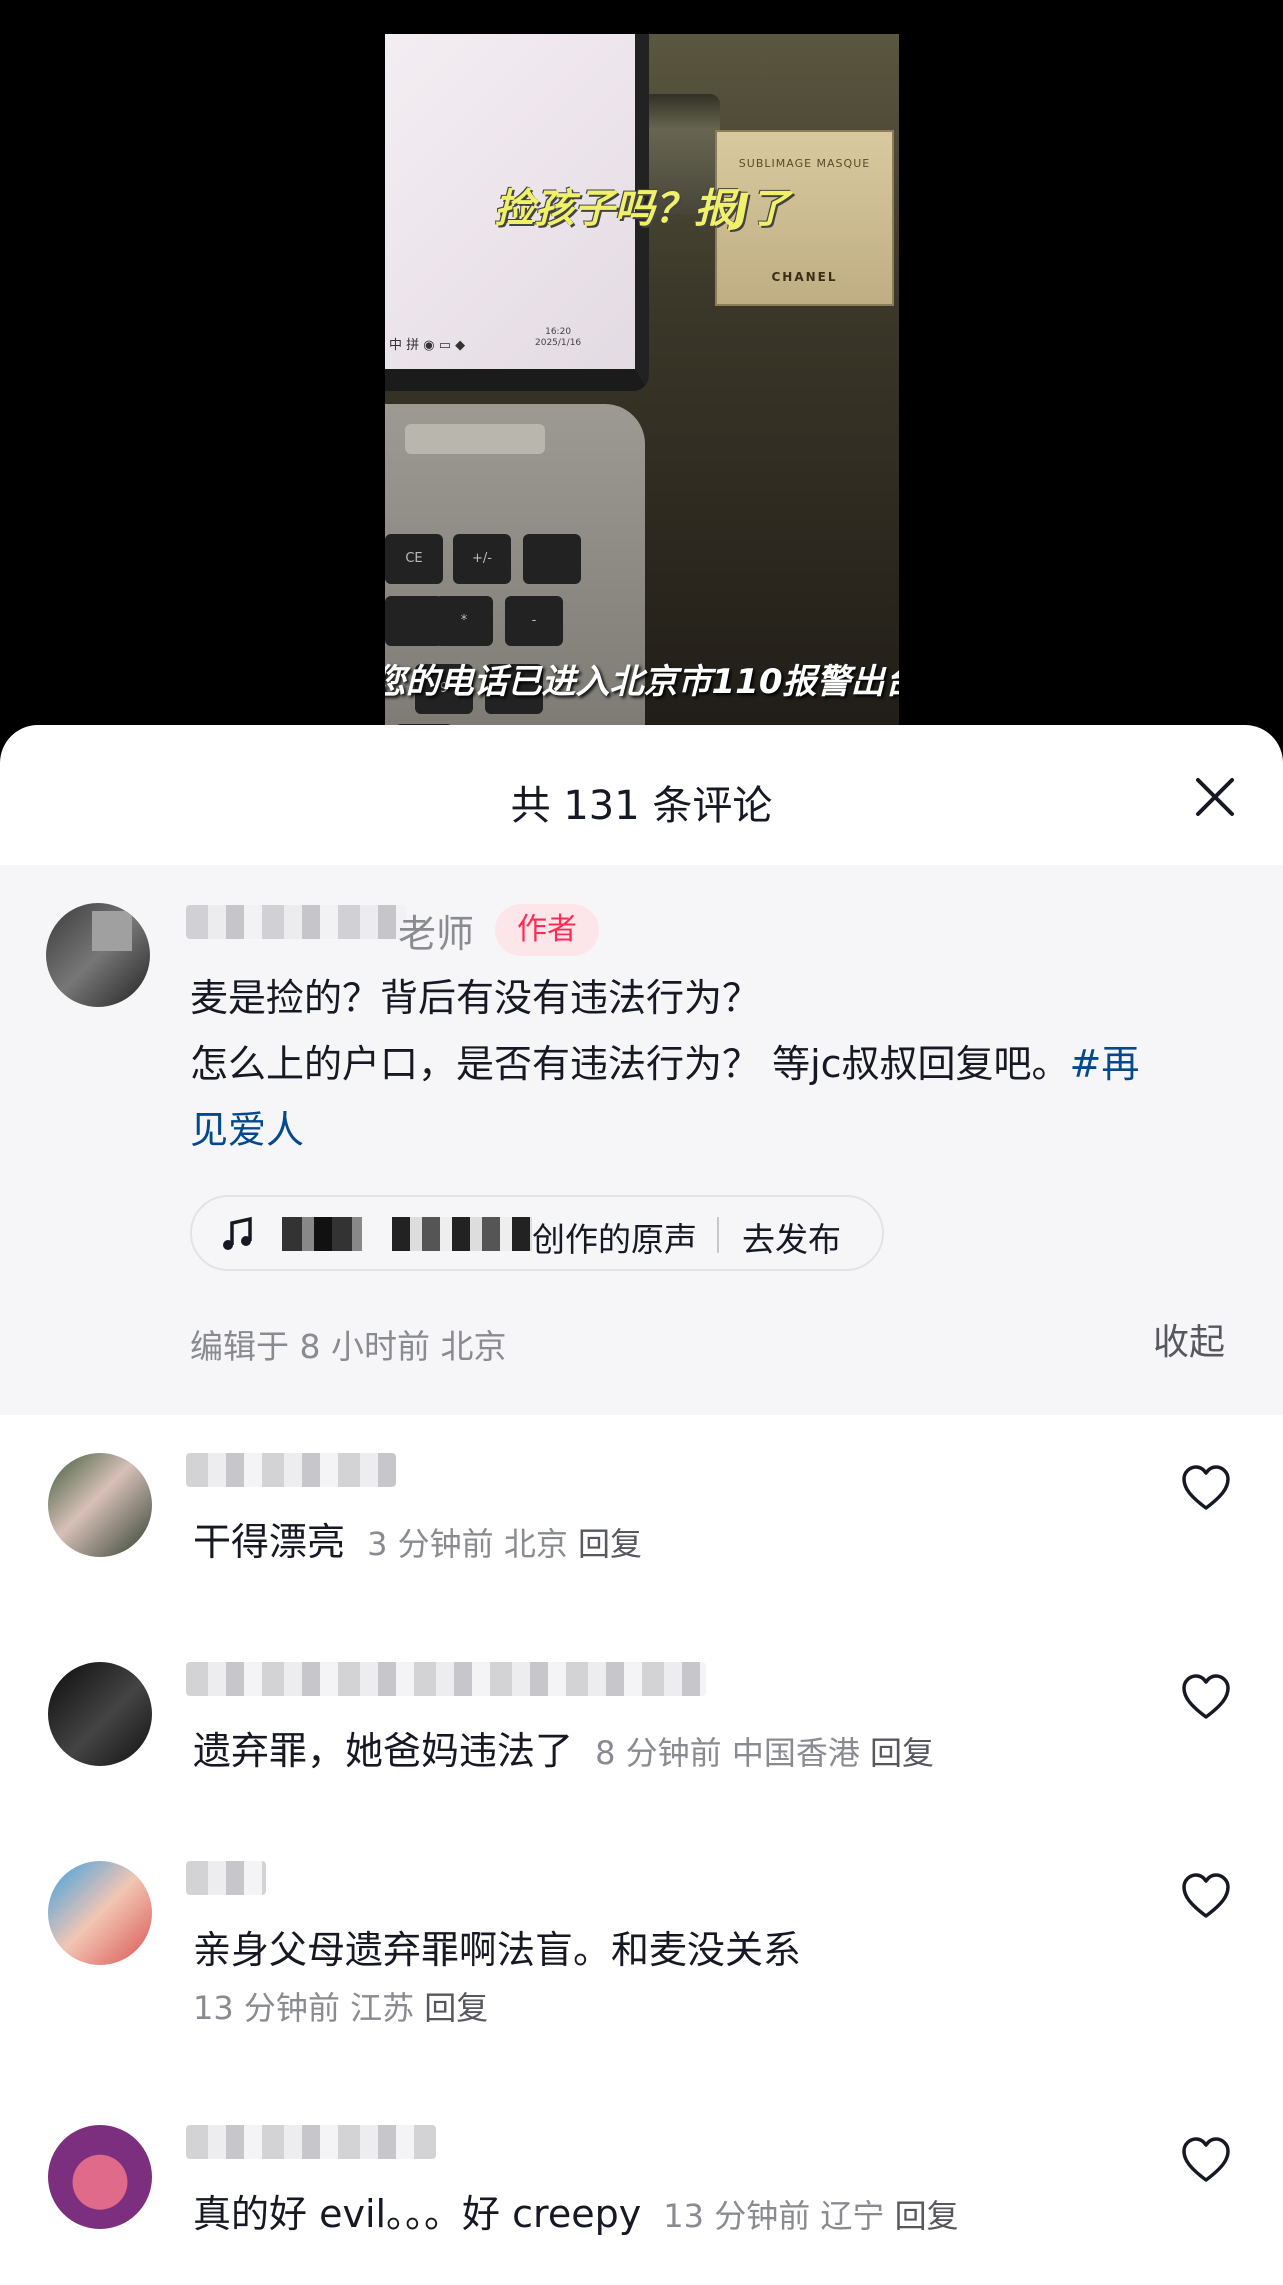 The height and width of the screenshot is (2285, 1283). I want to click on video-key: -, so click(534, 621).